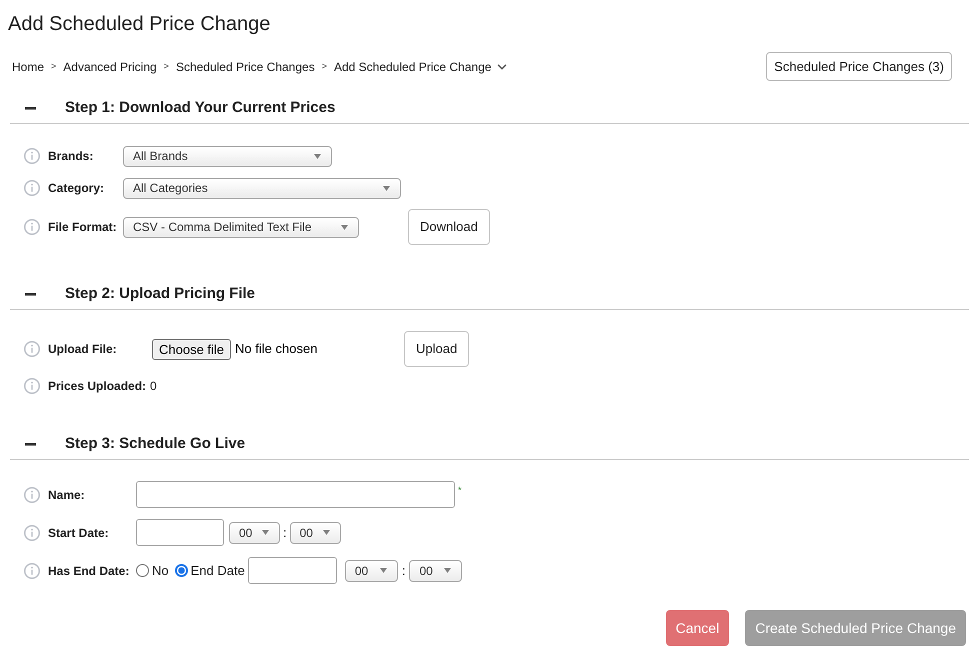  Describe the element at coordinates (89, 571) in the screenshot. I see `field-label: Has End Date:` at that location.